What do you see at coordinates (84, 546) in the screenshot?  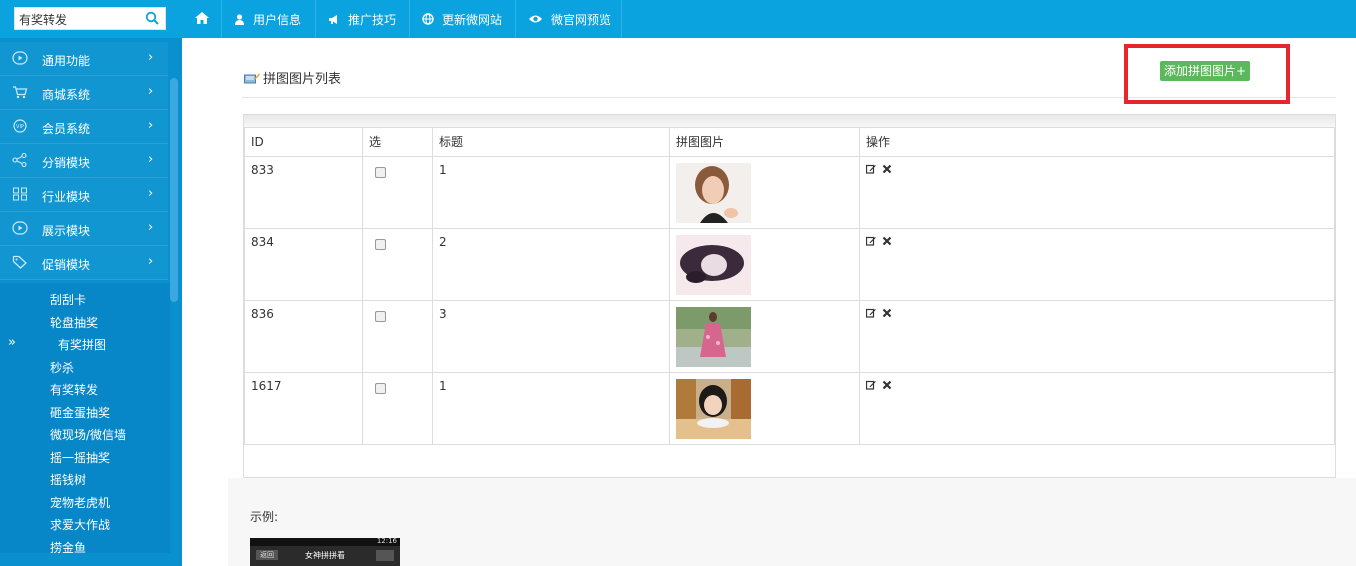 I see `submenu-item-goldfish: 捞金鱼` at bounding box center [84, 546].